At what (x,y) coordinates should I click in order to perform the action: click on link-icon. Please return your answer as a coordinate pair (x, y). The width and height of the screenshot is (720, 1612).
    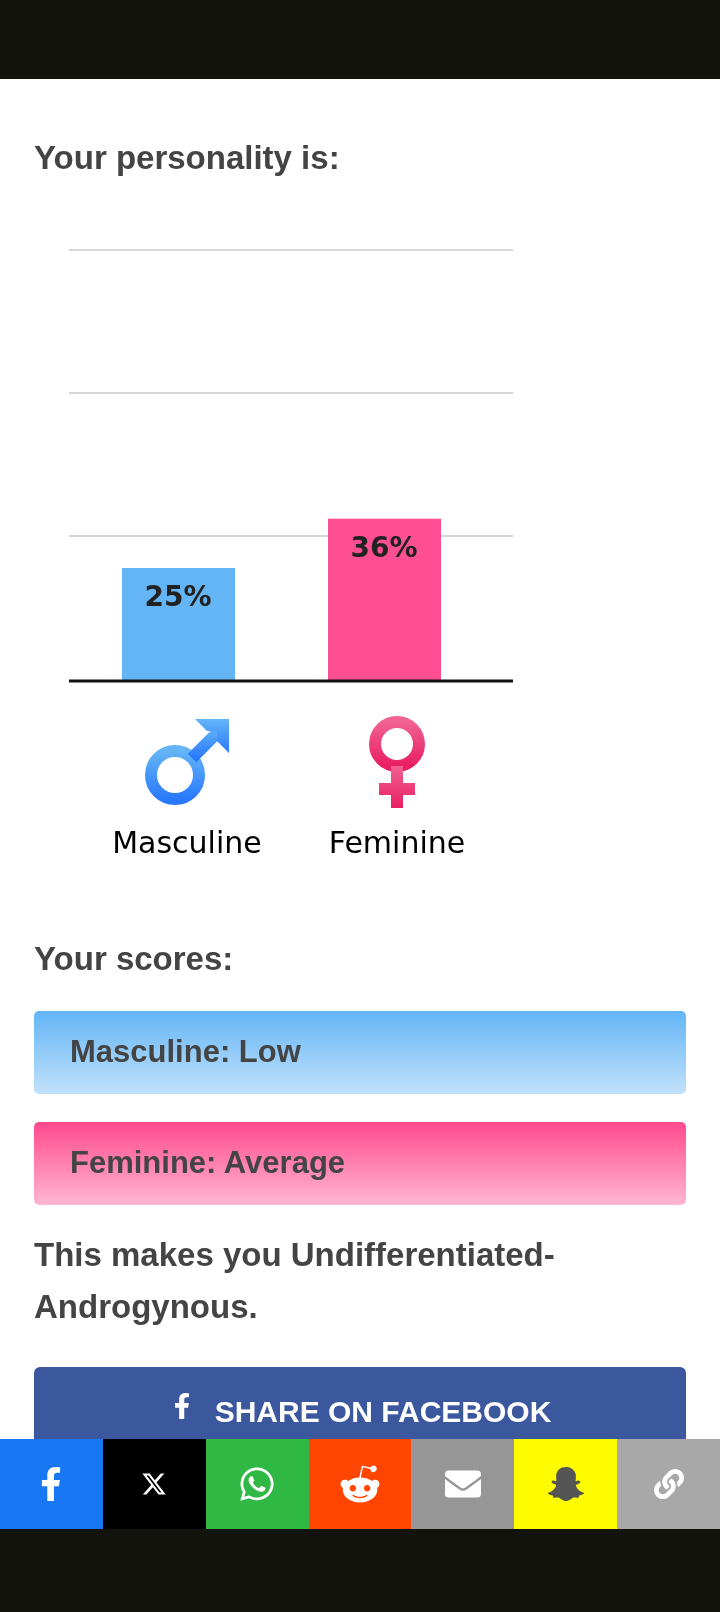
    Looking at the image, I should click on (668, 1484).